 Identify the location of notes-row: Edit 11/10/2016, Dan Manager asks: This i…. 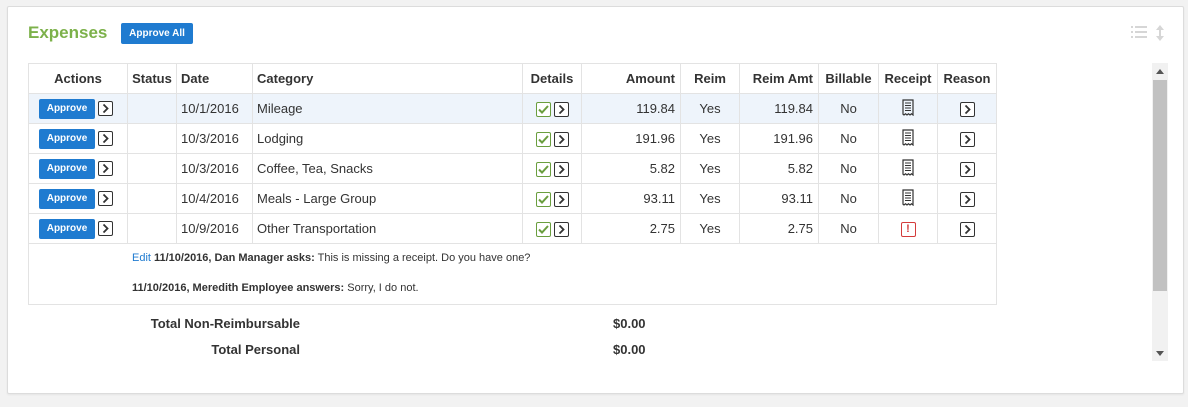
(512, 274).